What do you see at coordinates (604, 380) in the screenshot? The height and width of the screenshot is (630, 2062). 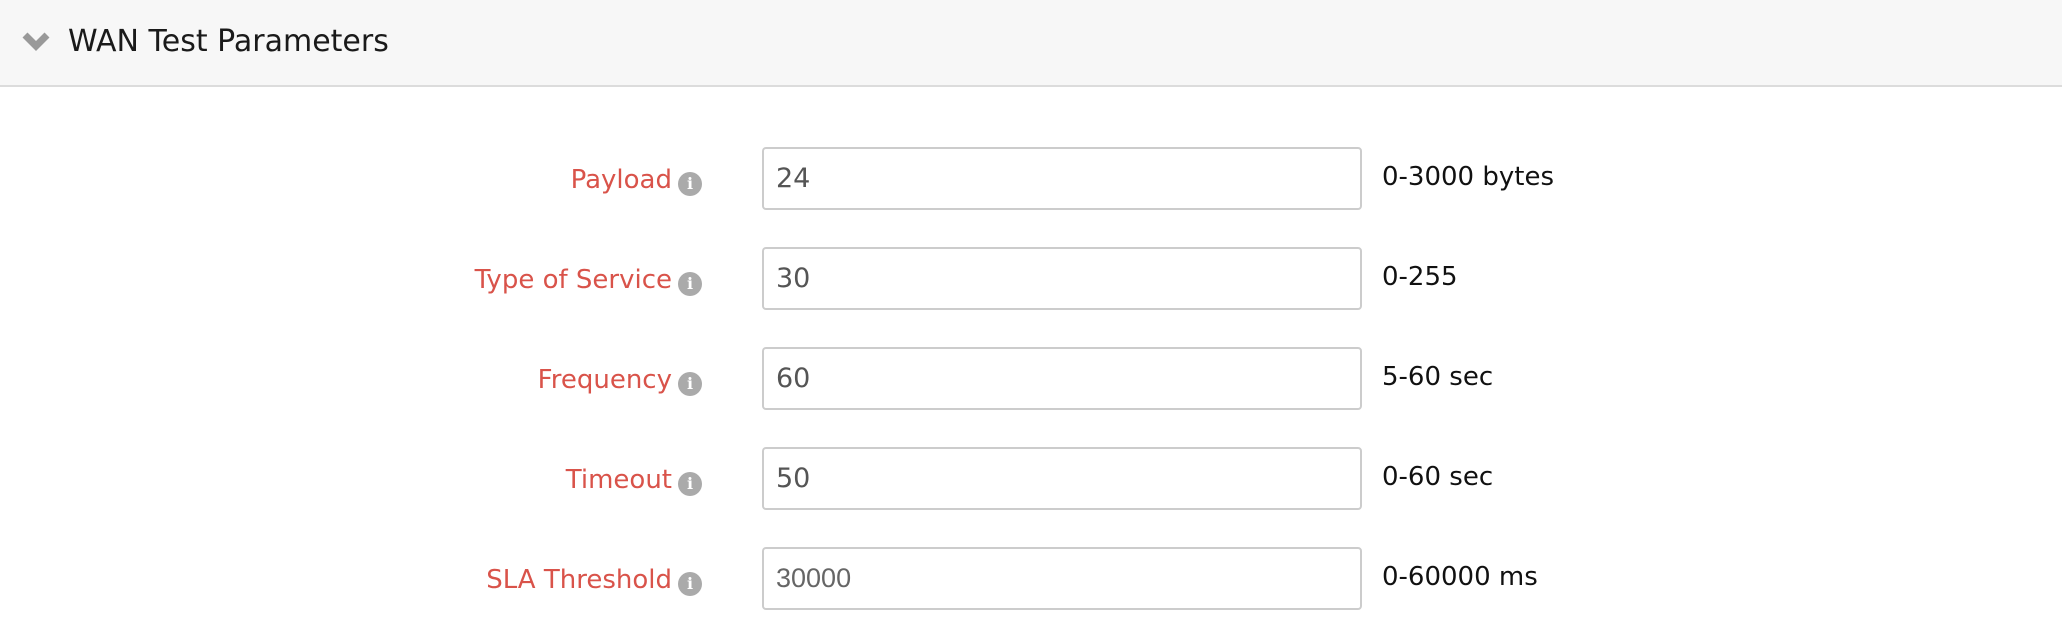 I see `frequency-label: Frequency` at bounding box center [604, 380].